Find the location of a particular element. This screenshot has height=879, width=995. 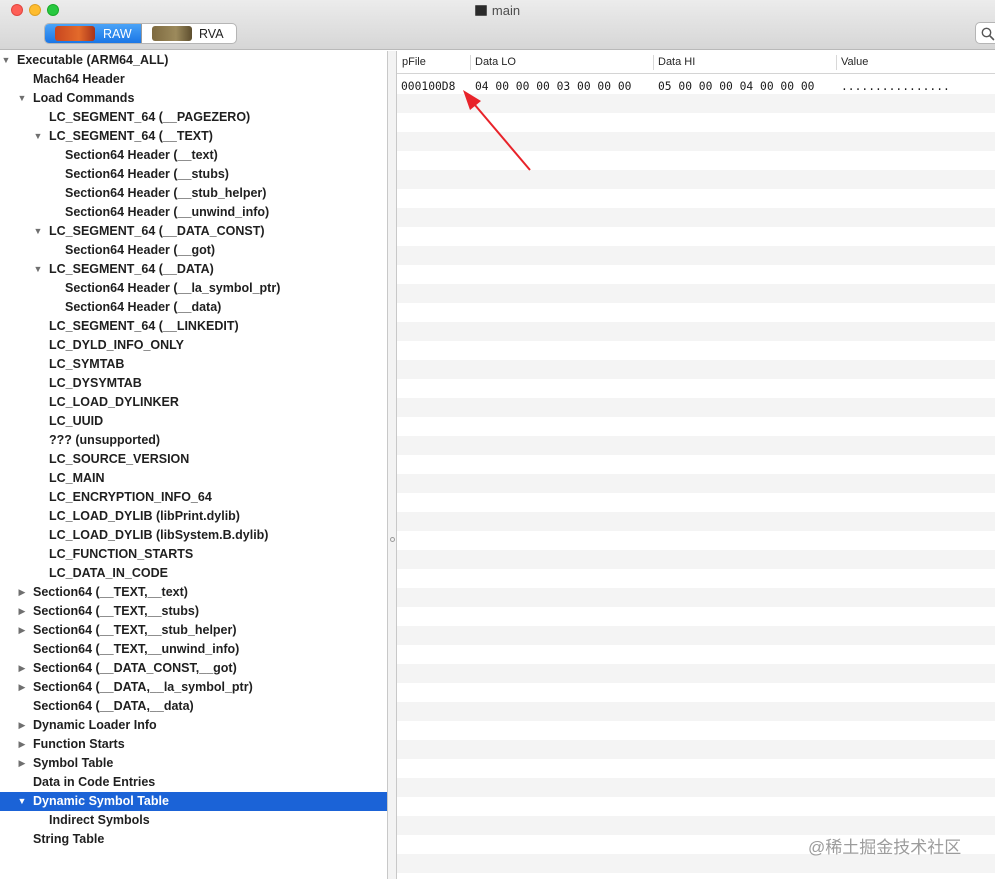

outline-item-label: LC_DYSYMTAB is located at coordinates (95, 383).